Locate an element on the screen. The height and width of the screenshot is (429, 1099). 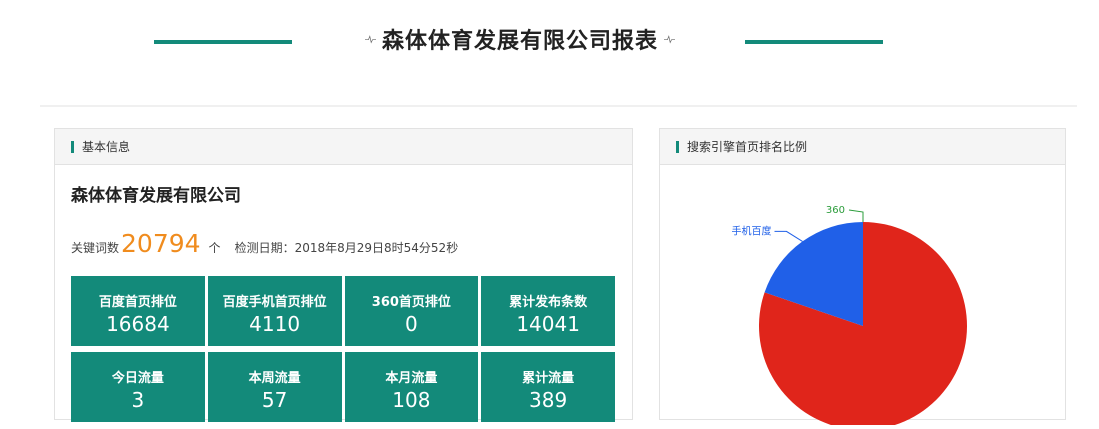
stat-label: 今日流量 is located at coordinates (137, 378).